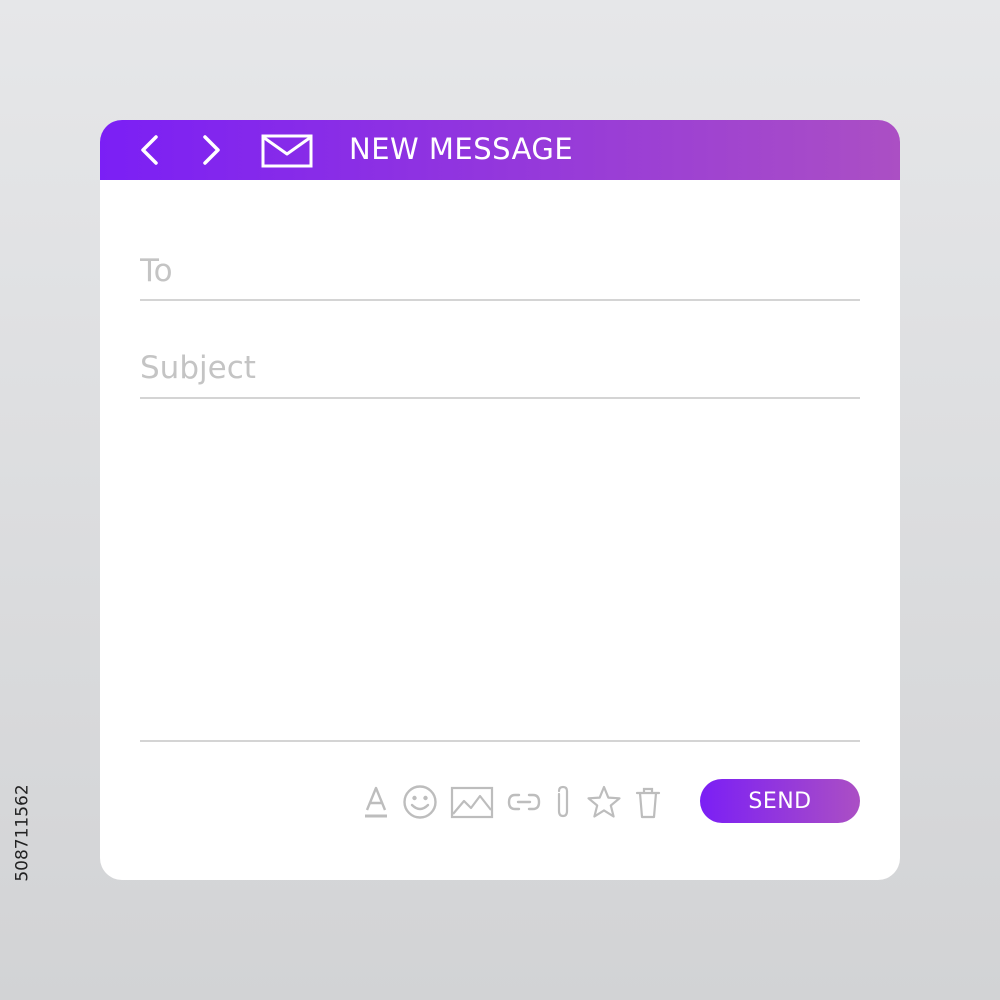  I want to click on to-input, so click(500, 270).